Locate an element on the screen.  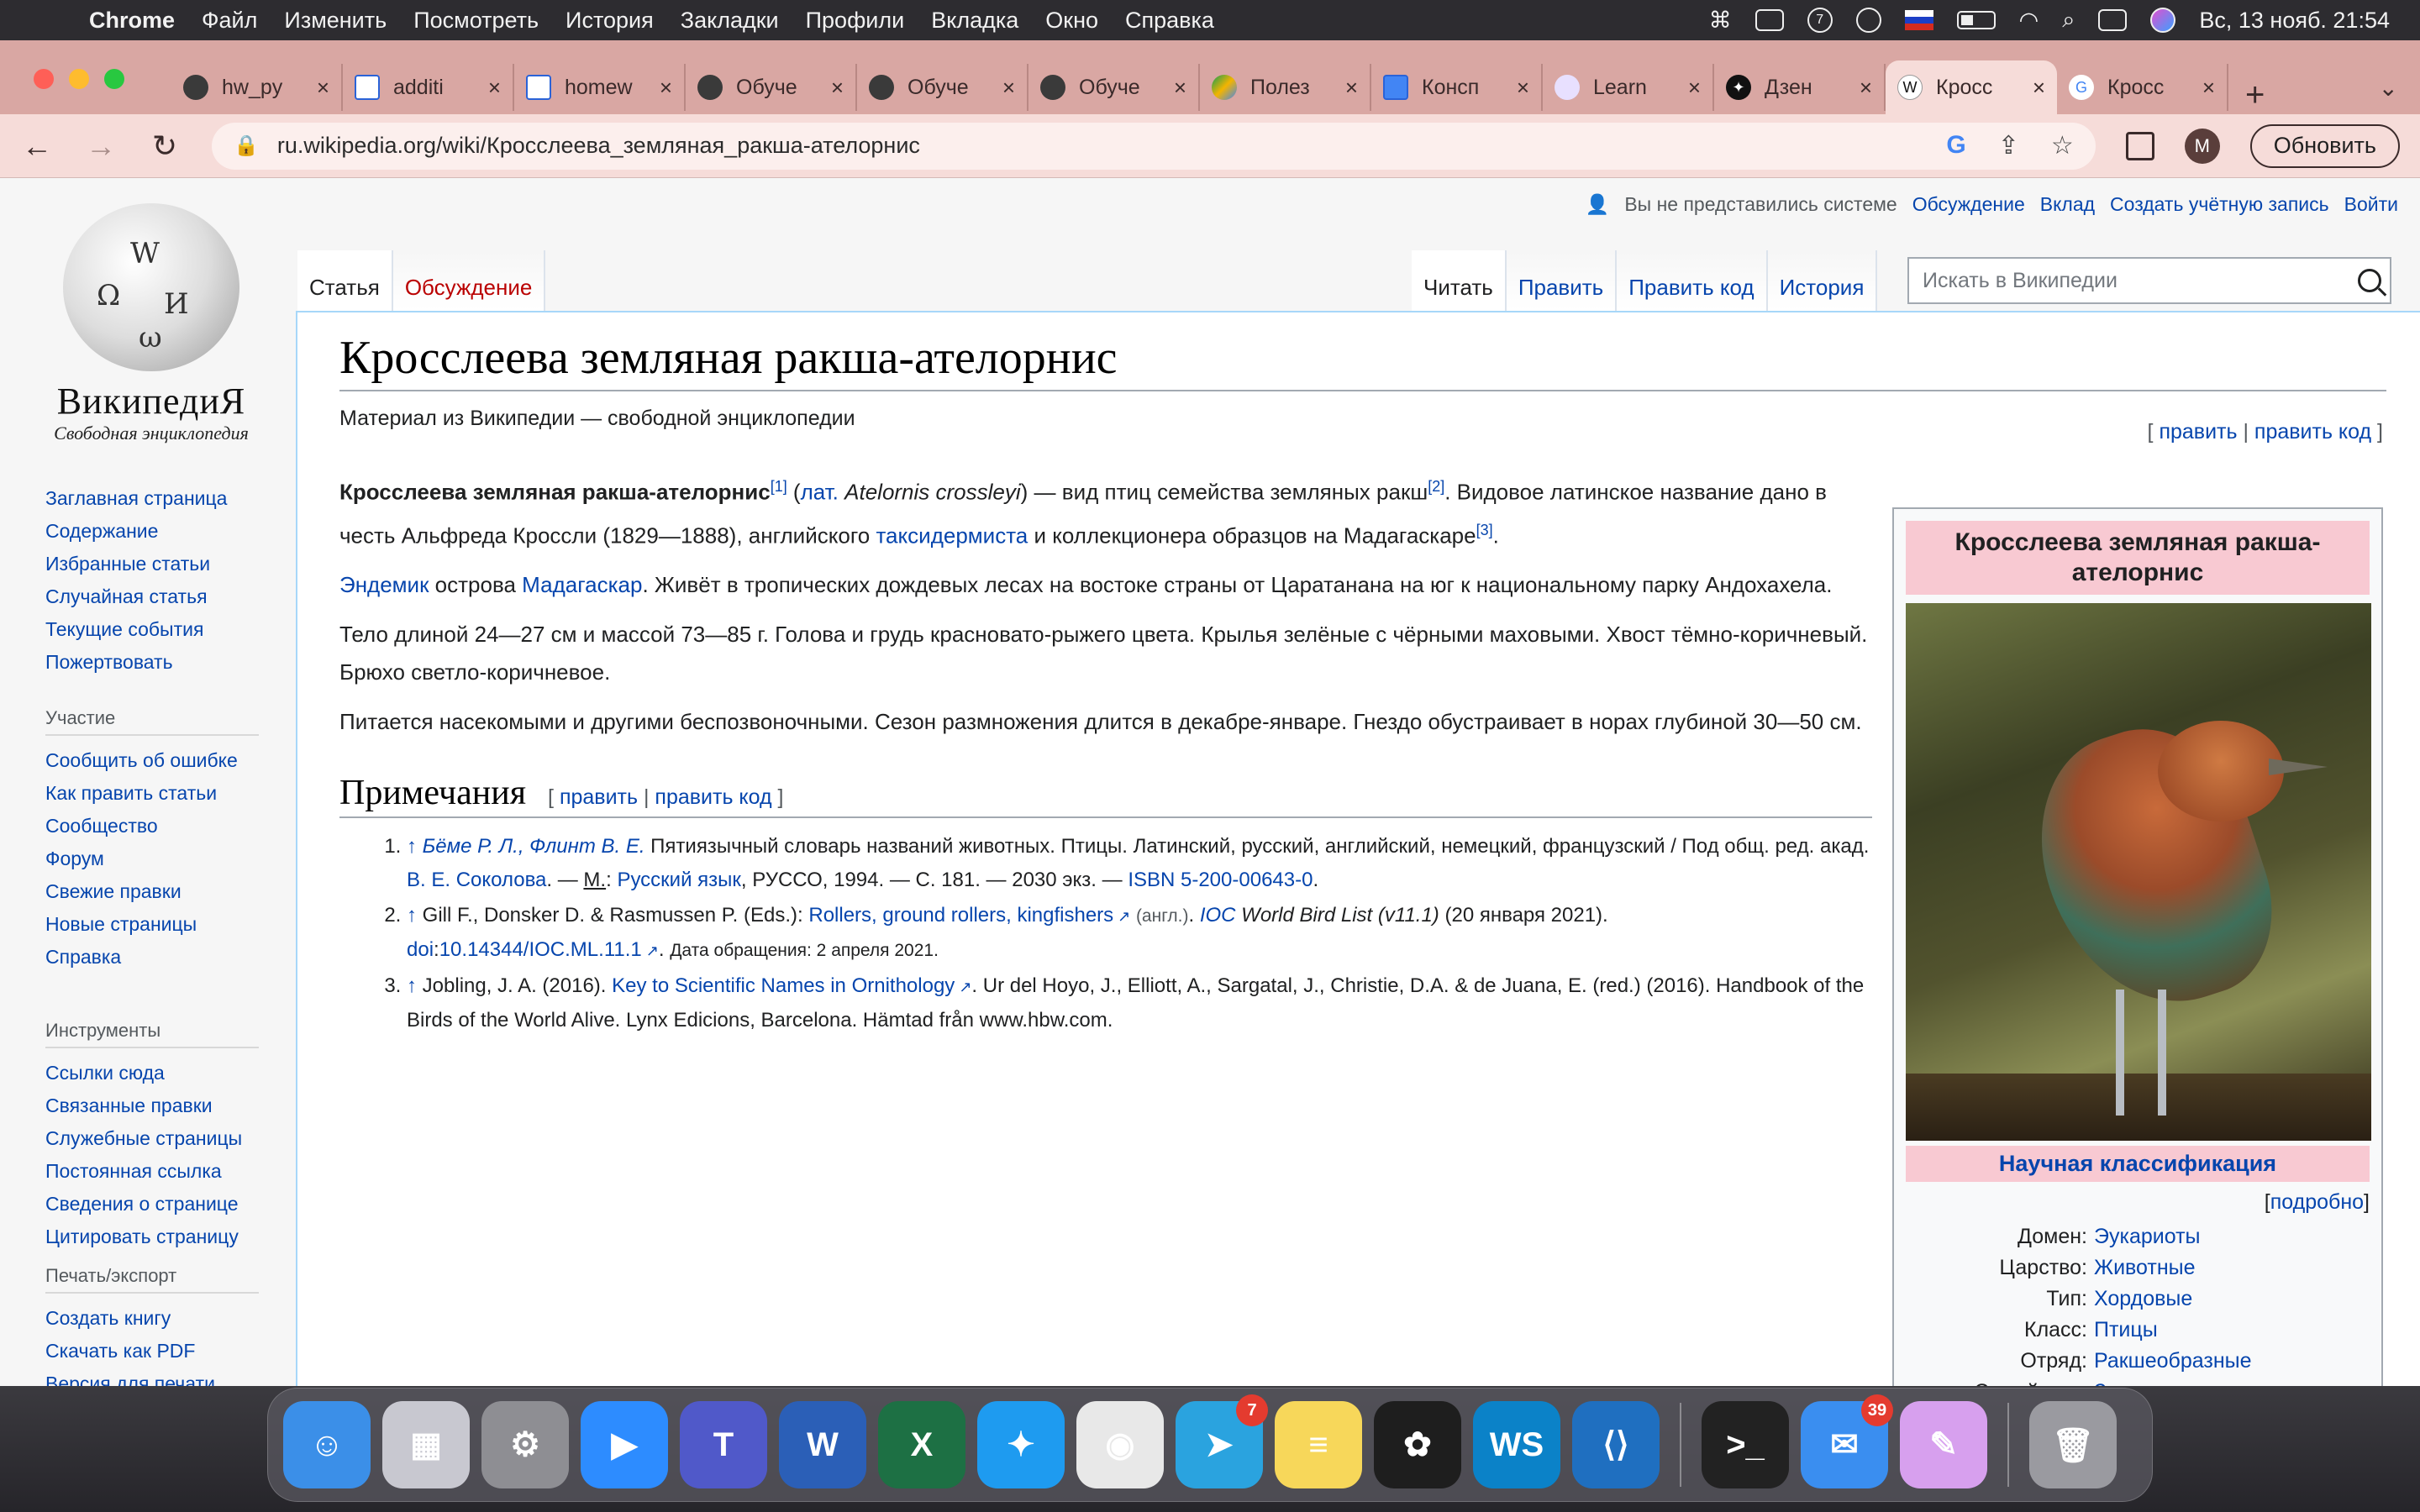
excel-icon: X is located at coordinates (922, 1444).